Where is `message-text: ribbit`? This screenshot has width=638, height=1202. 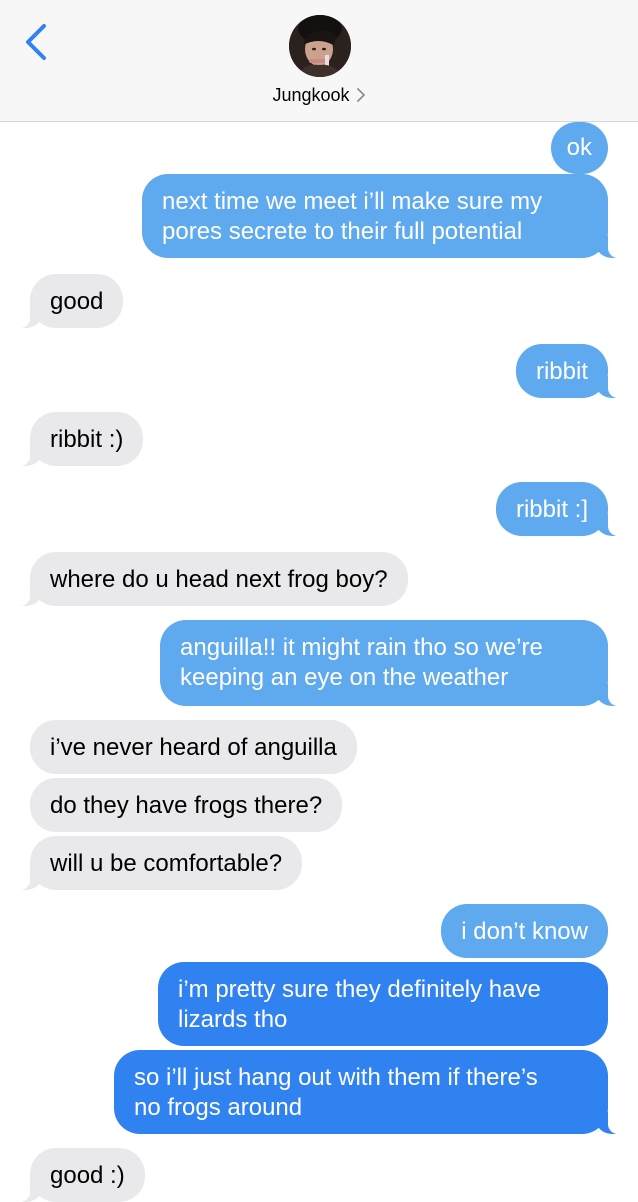
message-text: ribbit is located at coordinates (561, 371).